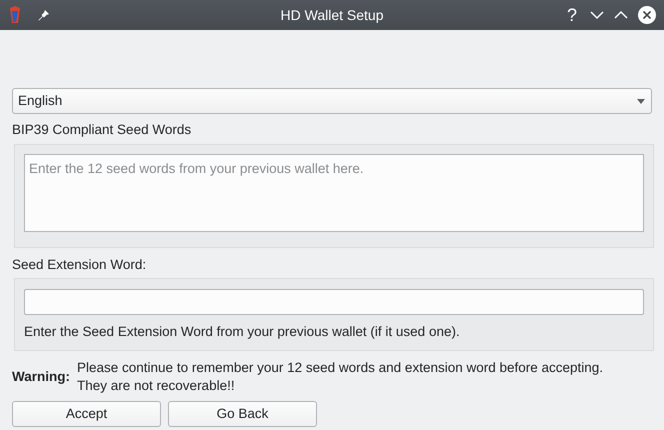  I want to click on dialog-button: Go Back, so click(242, 414).